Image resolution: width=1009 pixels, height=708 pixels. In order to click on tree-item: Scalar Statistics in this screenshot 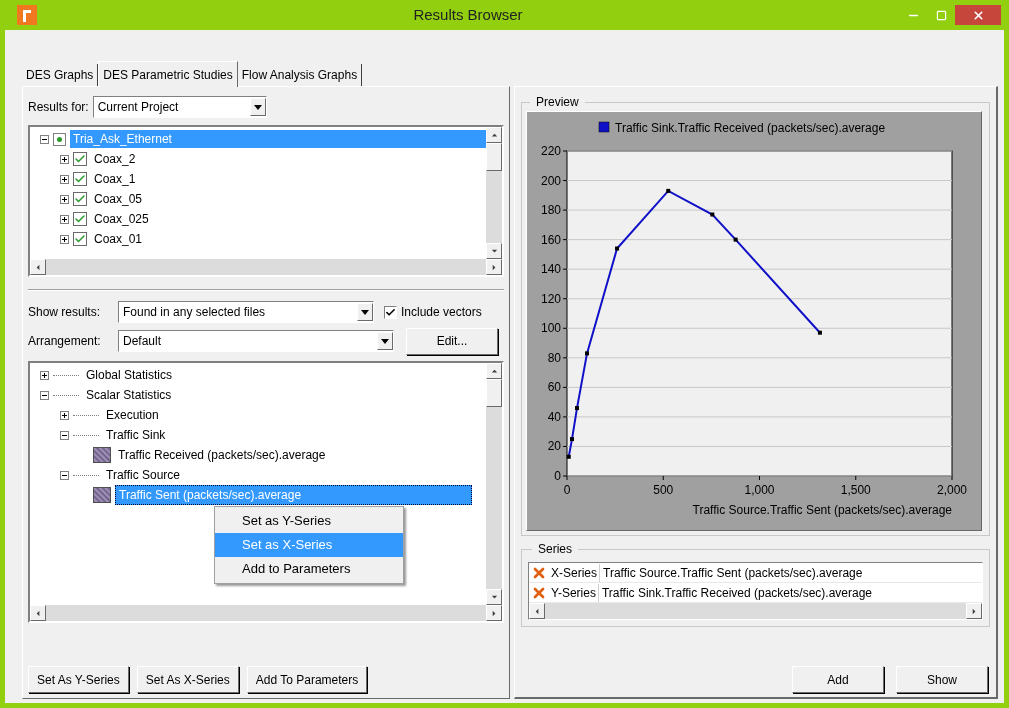, I will do `click(129, 395)`.